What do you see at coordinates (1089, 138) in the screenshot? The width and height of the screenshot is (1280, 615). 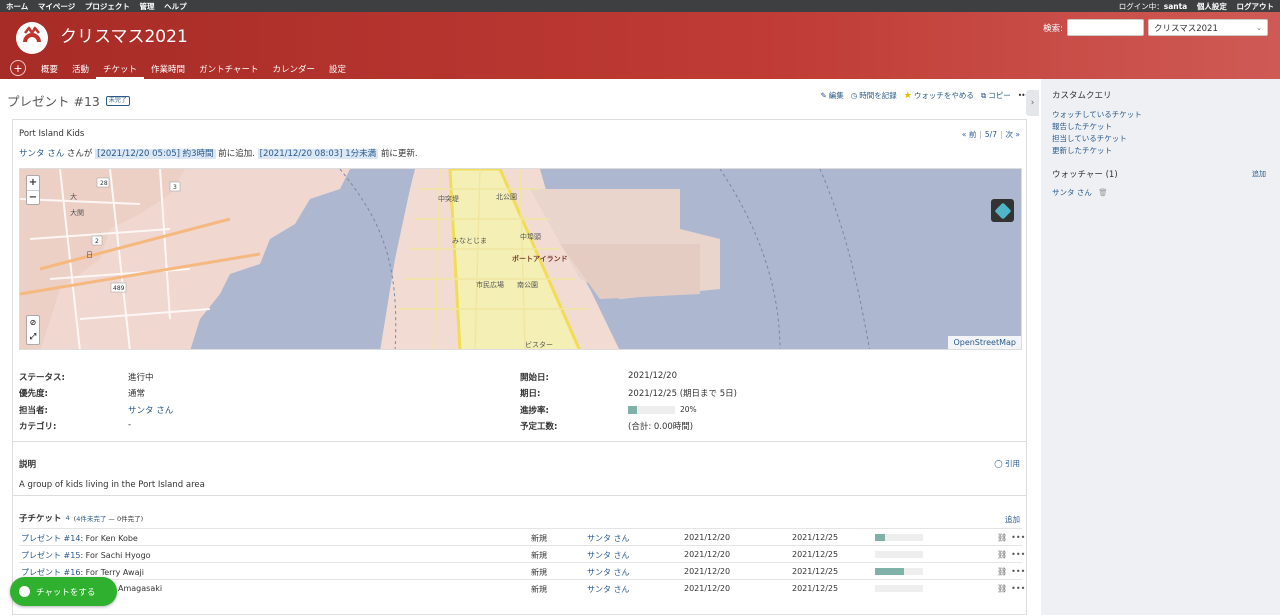 I see `query-assigned-link: 担当しているチケット` at bounding box center [1089, 138].